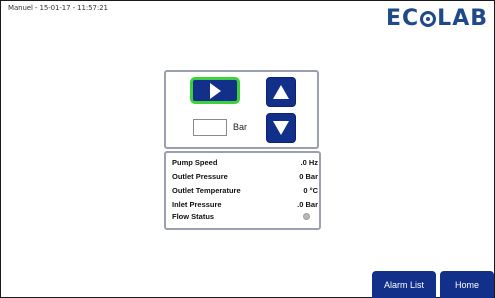  Describe the element at coordinates (309, 162) in the screenshot. I see `reading-value: .0 Hz` at that location.